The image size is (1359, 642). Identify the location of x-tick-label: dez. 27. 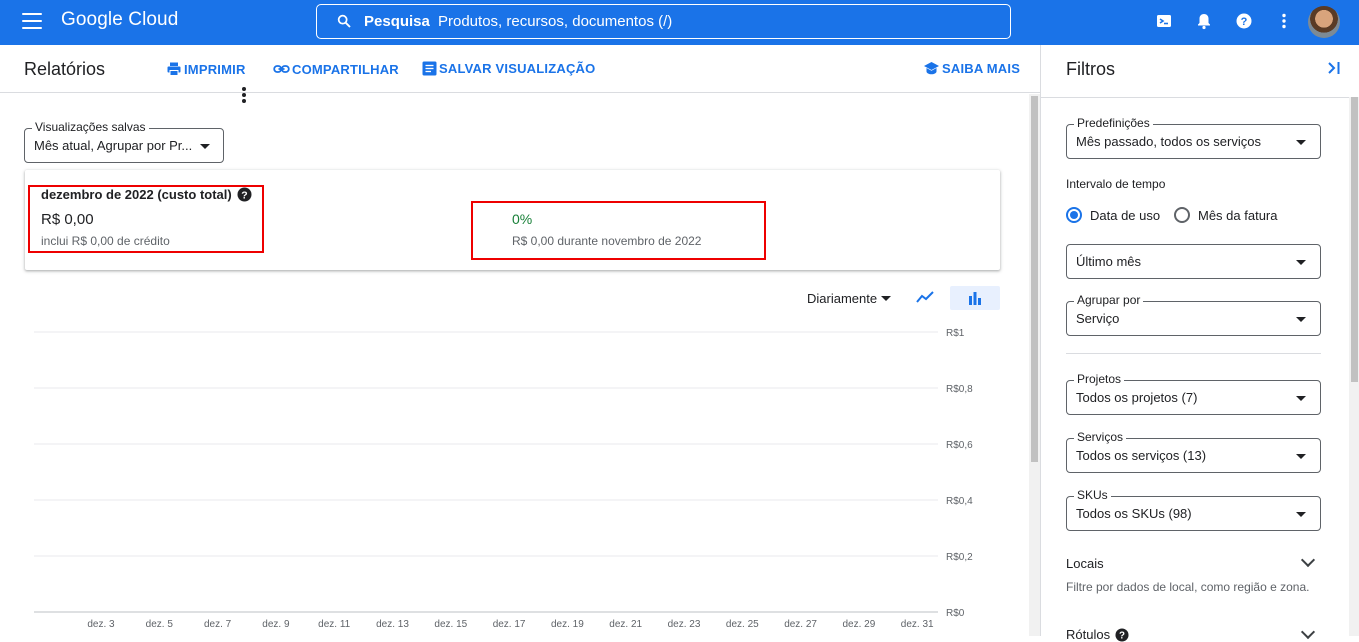
(800, 624).